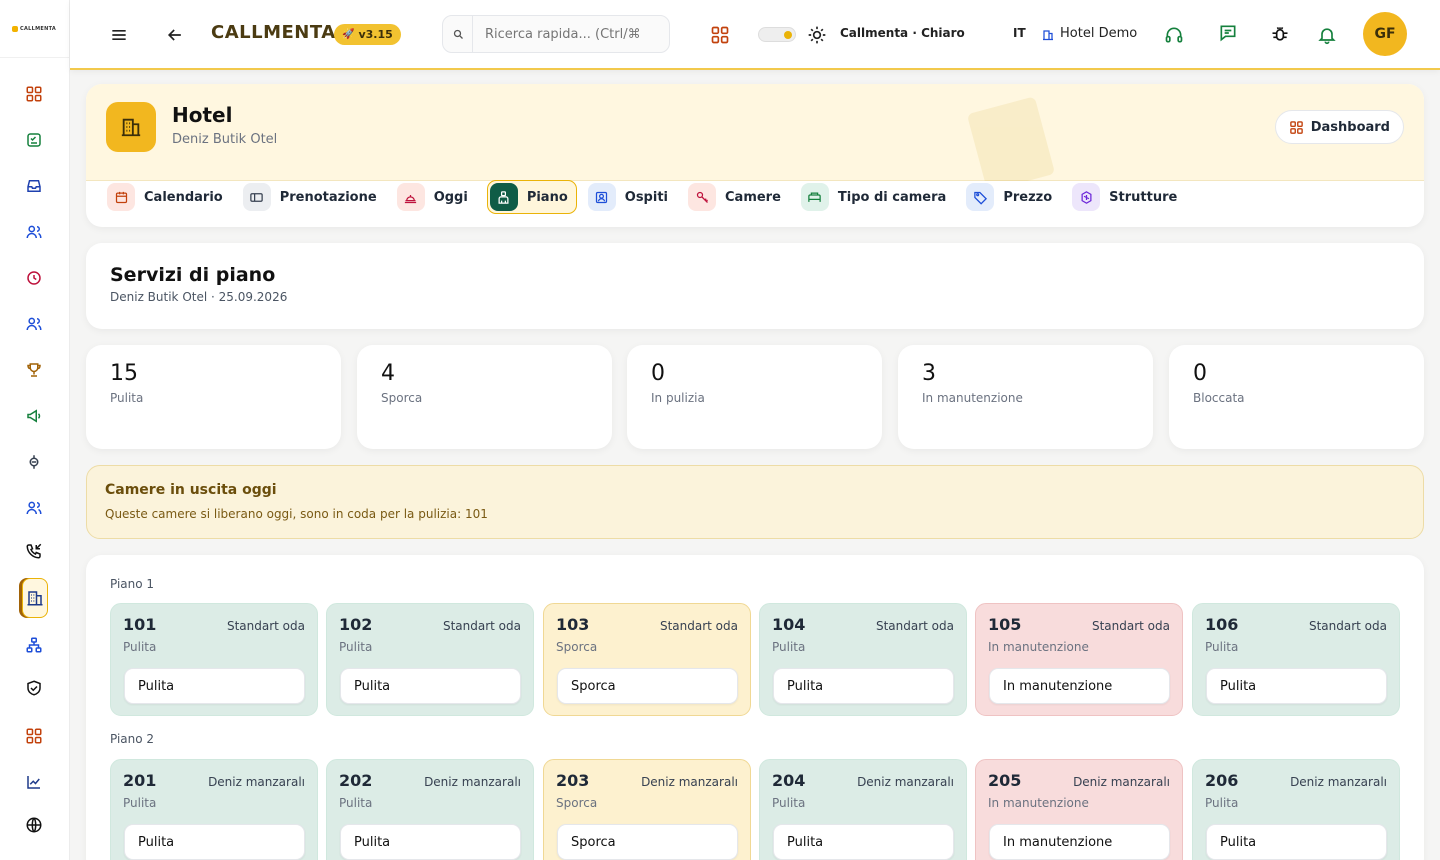 Image resolution: width=1440 pixels, height=860 pixels. I want to click on headset-icon, so click(1174, 35).